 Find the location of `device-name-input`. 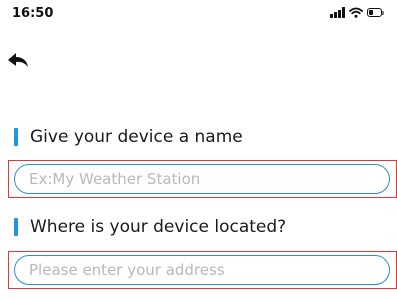

device-name-input is located at coordinates (202, 179).